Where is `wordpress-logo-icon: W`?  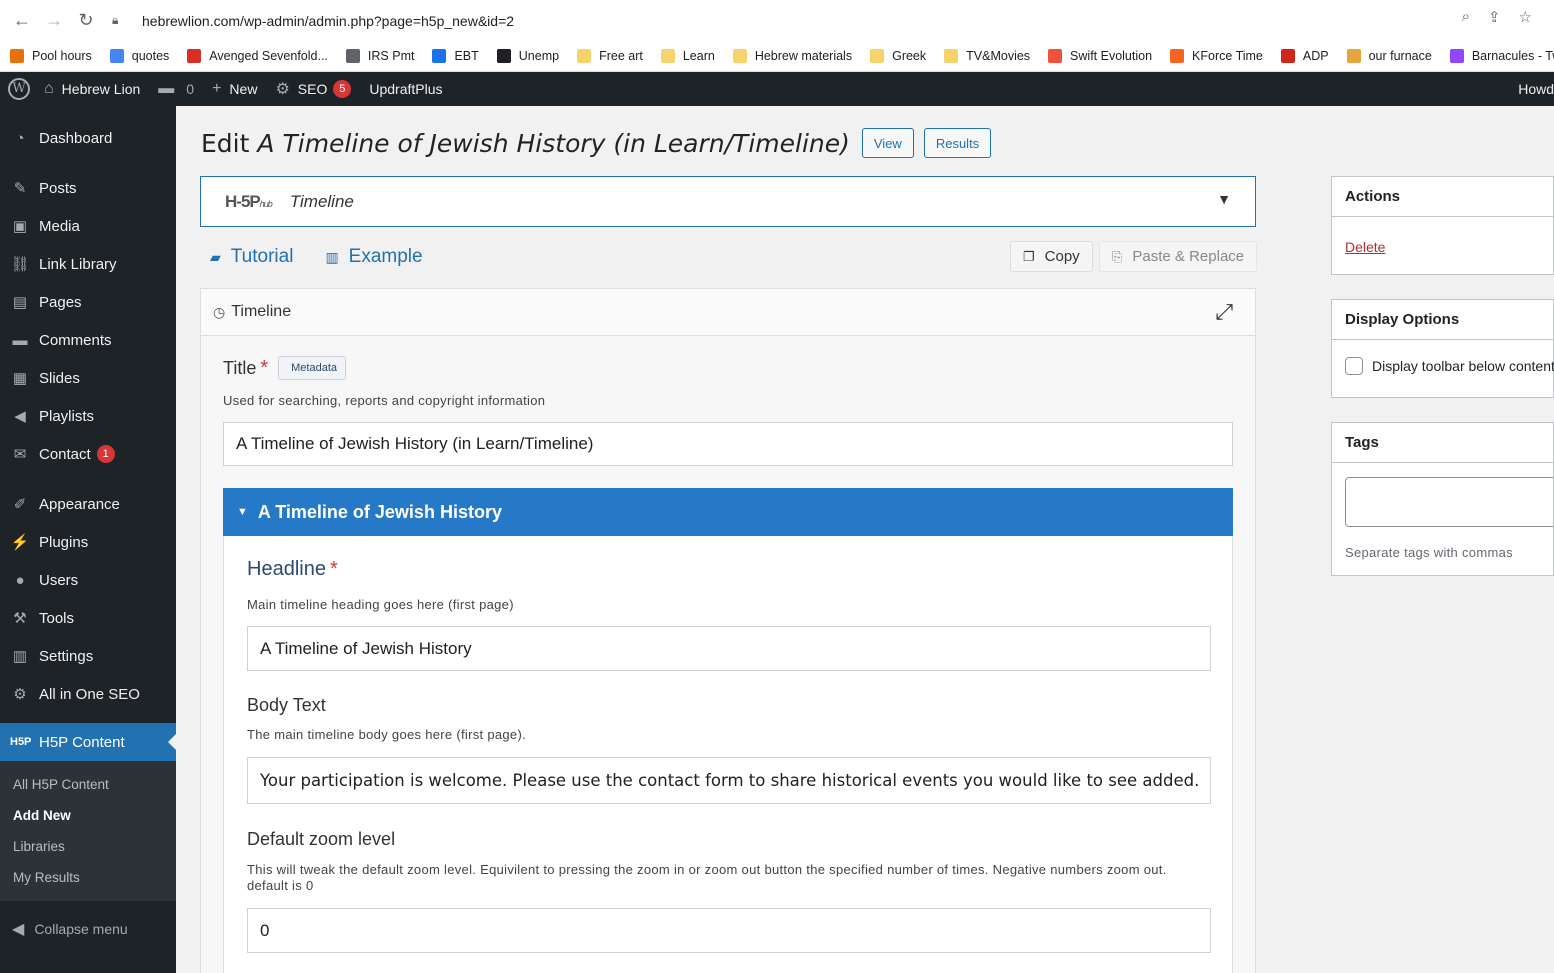 wordpress-logo-icon: W is located at coordinates (19, 89).